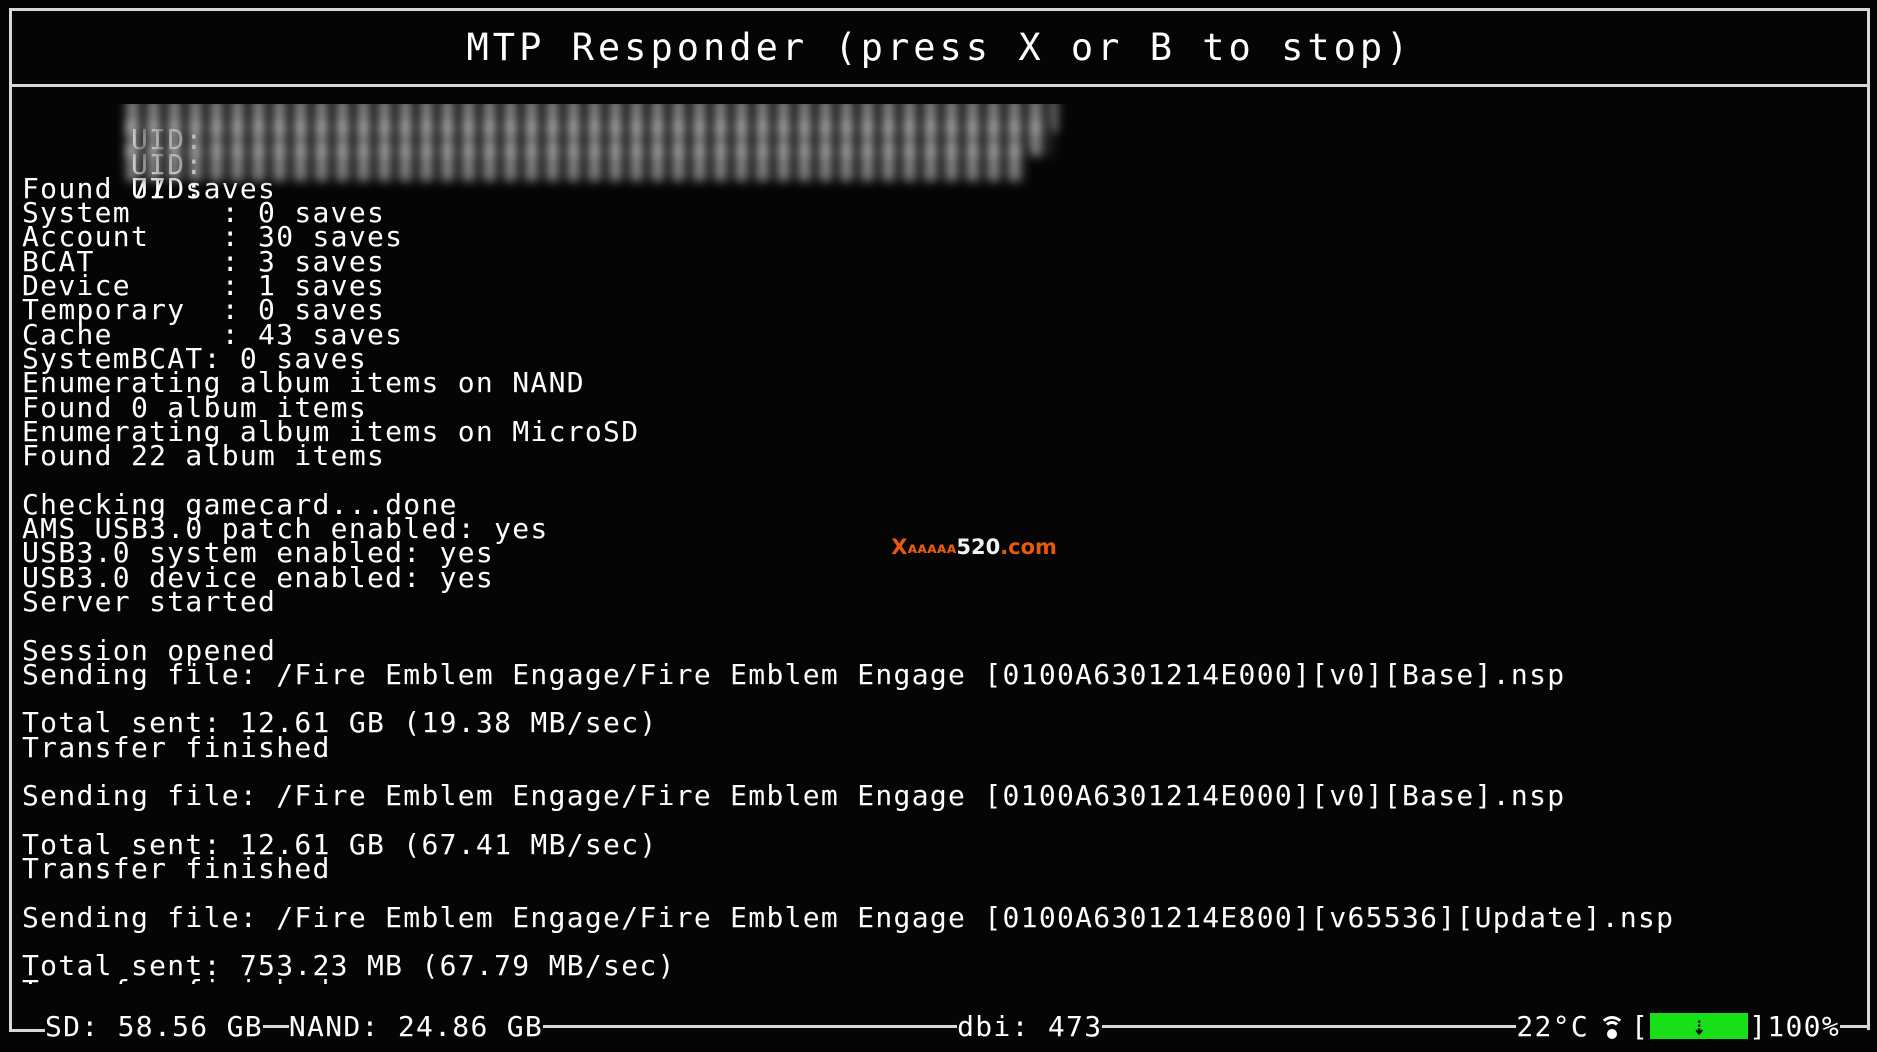 The width and height of the screenshot is (1877, 1052). Describe the element at coordinates (978, 547) in the screenshot. I see `watermark-digits: 520` at that location.